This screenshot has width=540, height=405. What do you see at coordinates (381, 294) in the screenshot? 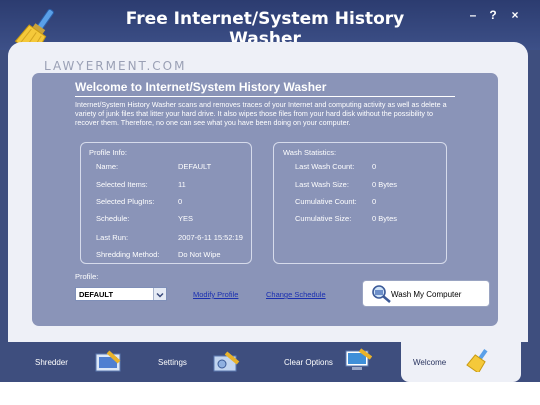
I see `magnifier-icon` at bounding box center [381, 294].